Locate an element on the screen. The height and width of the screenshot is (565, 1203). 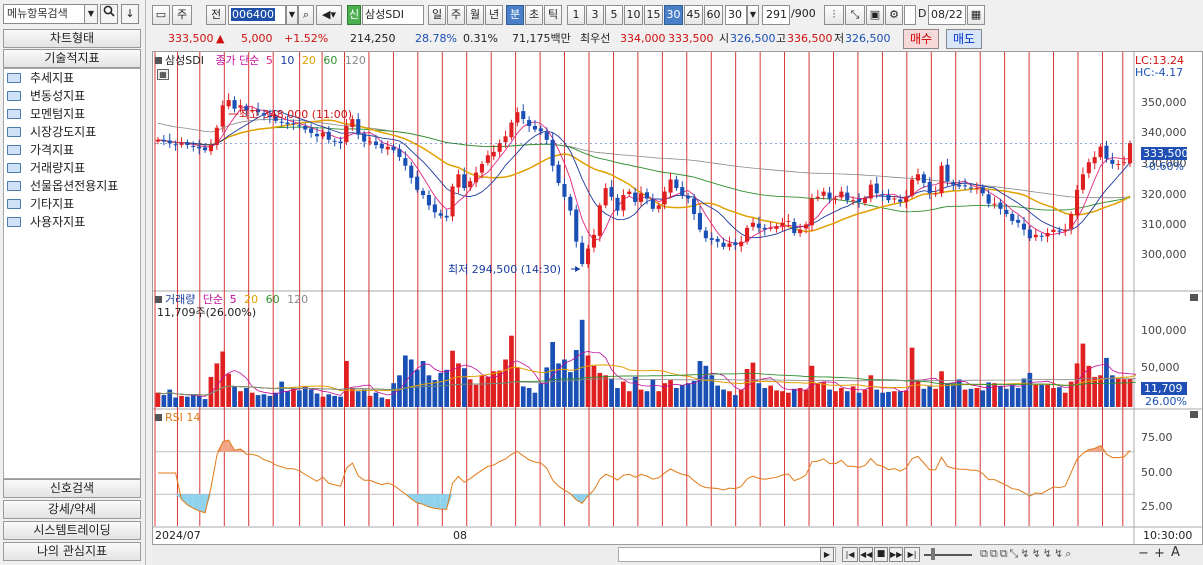
period-year: 년 is located at coordinates (494, 15).